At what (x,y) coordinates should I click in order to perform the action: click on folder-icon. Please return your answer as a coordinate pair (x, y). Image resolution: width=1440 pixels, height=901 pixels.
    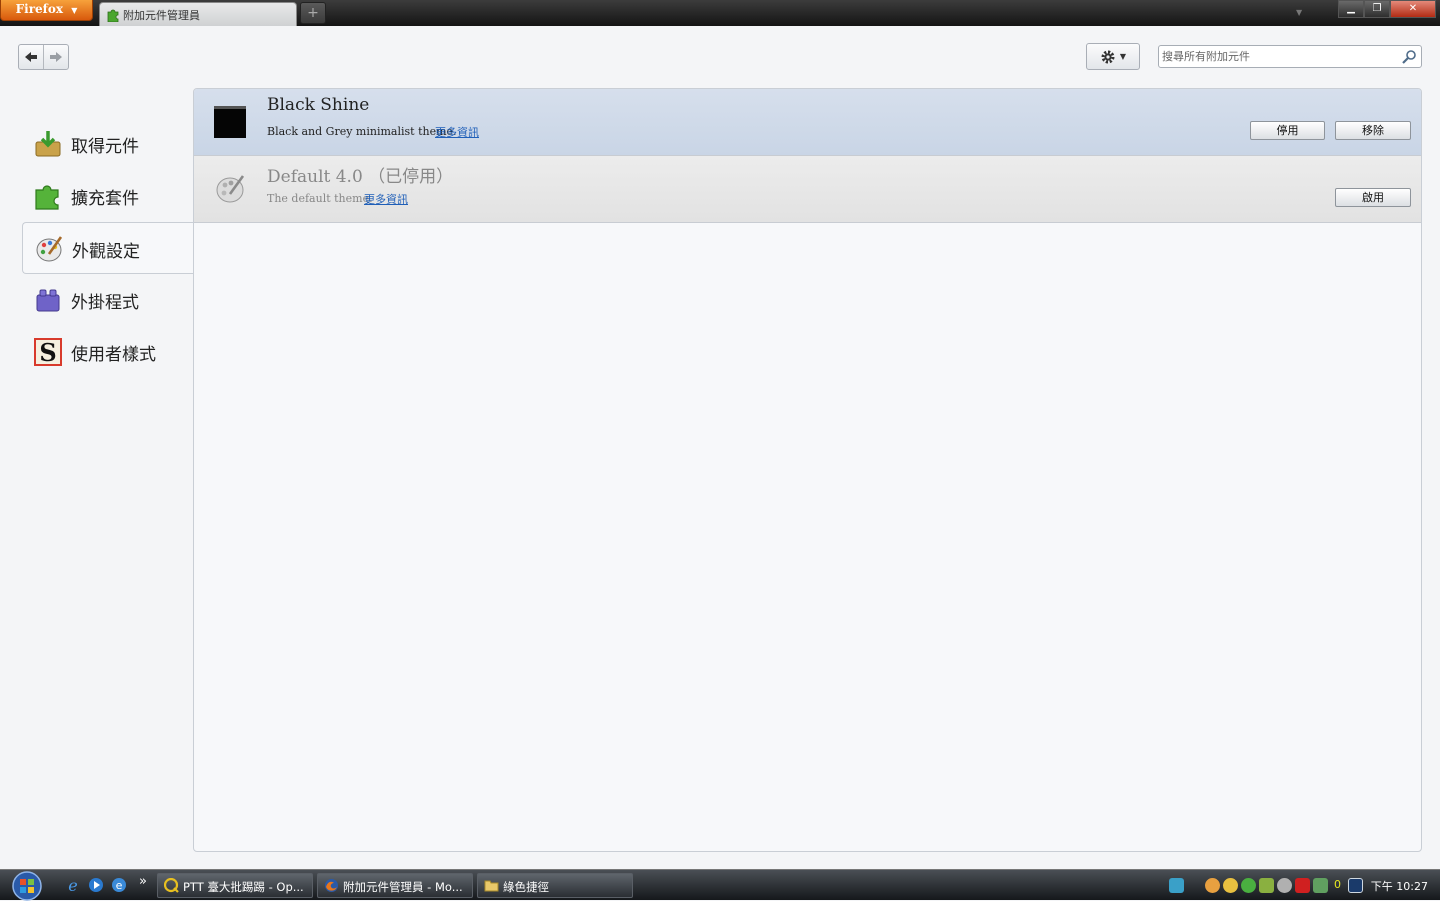
    Looking at the image, I should click on (491, 886).